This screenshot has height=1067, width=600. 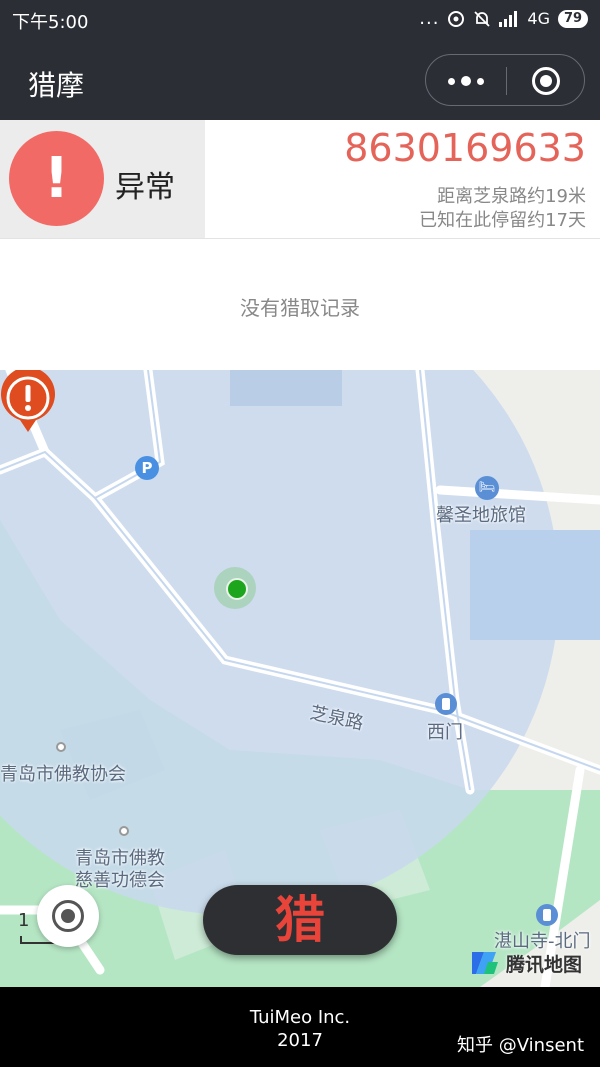 I want to click on empty-record-text: 没有猎取记录, so click(x=300, y=308).